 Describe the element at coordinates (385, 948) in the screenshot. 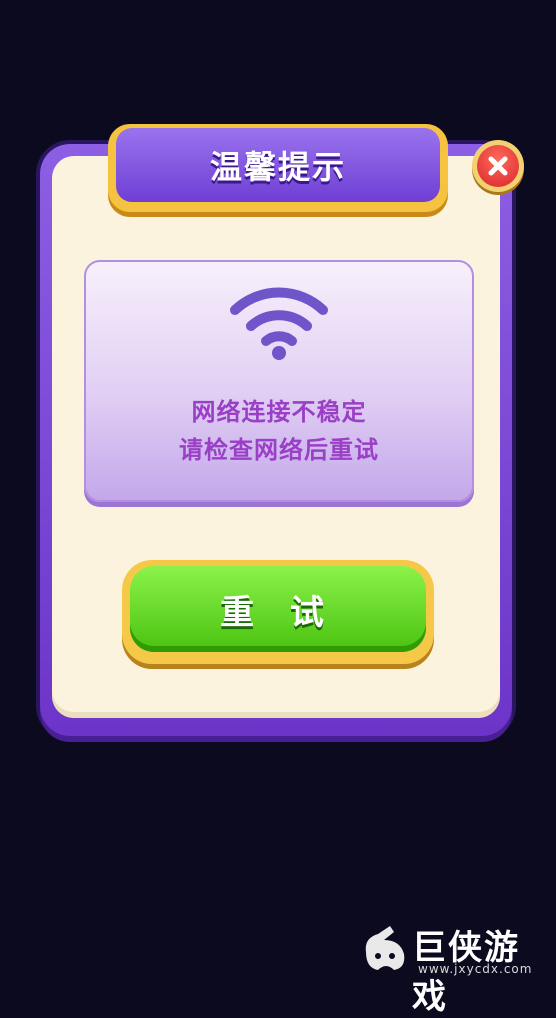

I see `gamepad-logo-icon` at that location.